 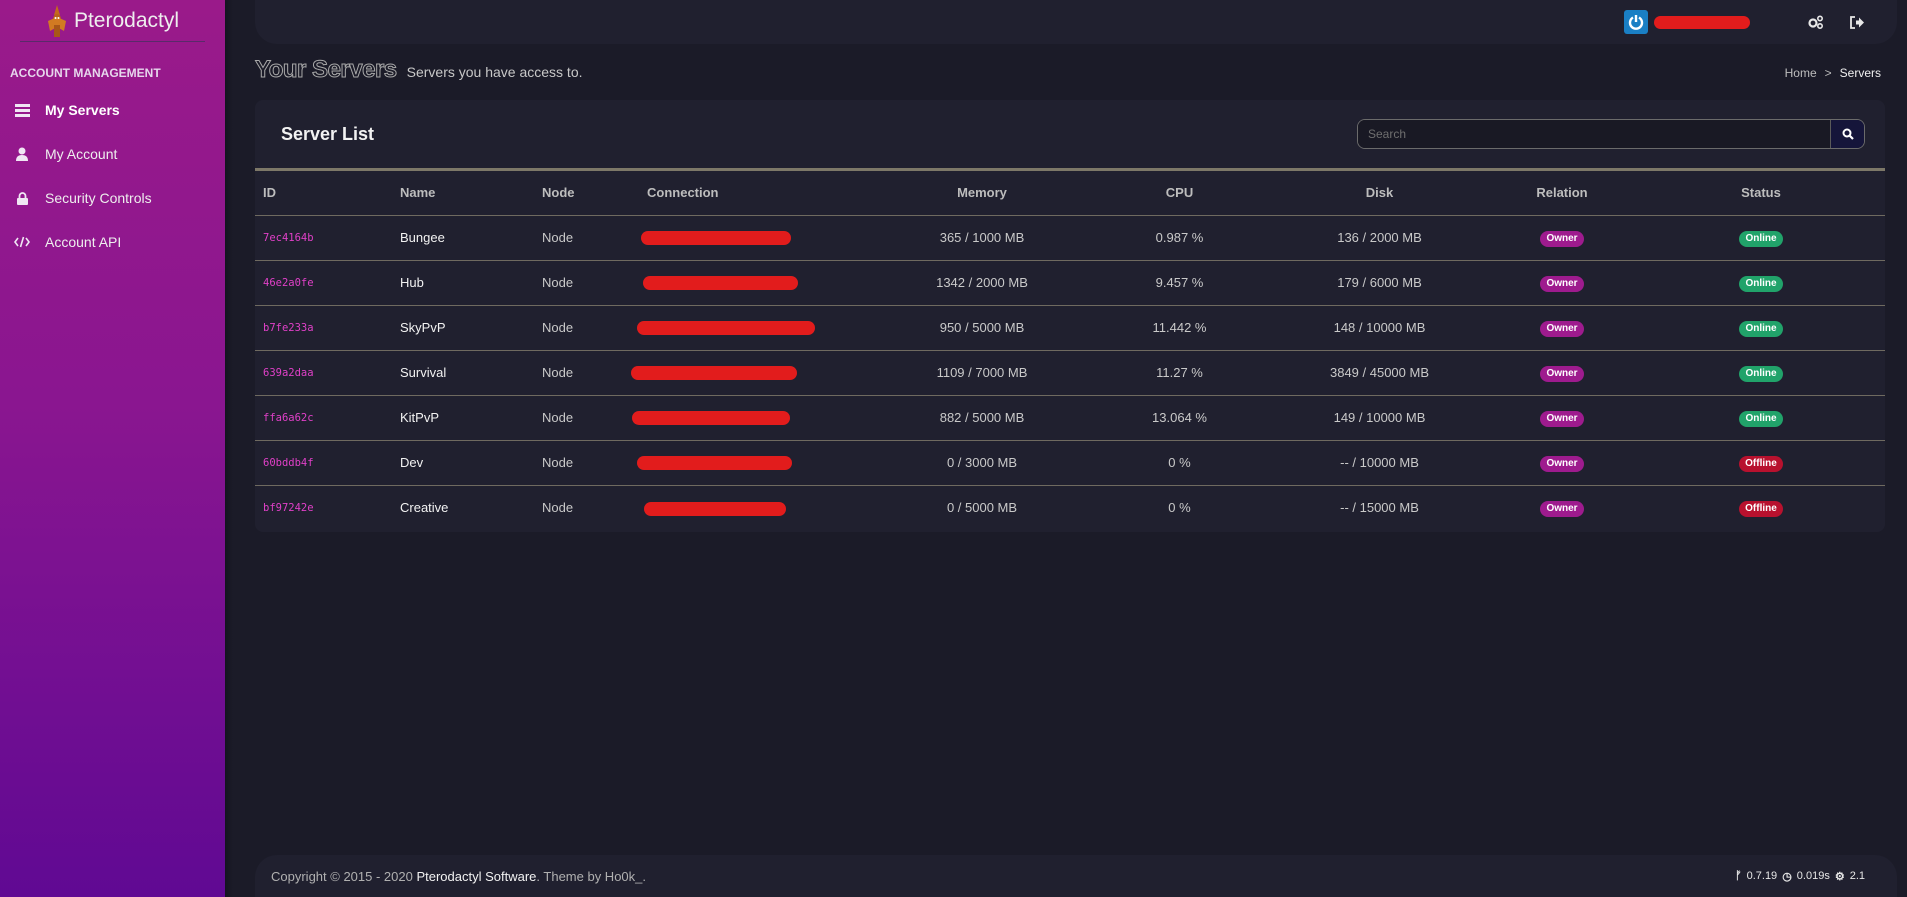 I want to click on status-badge: Offline, so click(x=1761, y=463).